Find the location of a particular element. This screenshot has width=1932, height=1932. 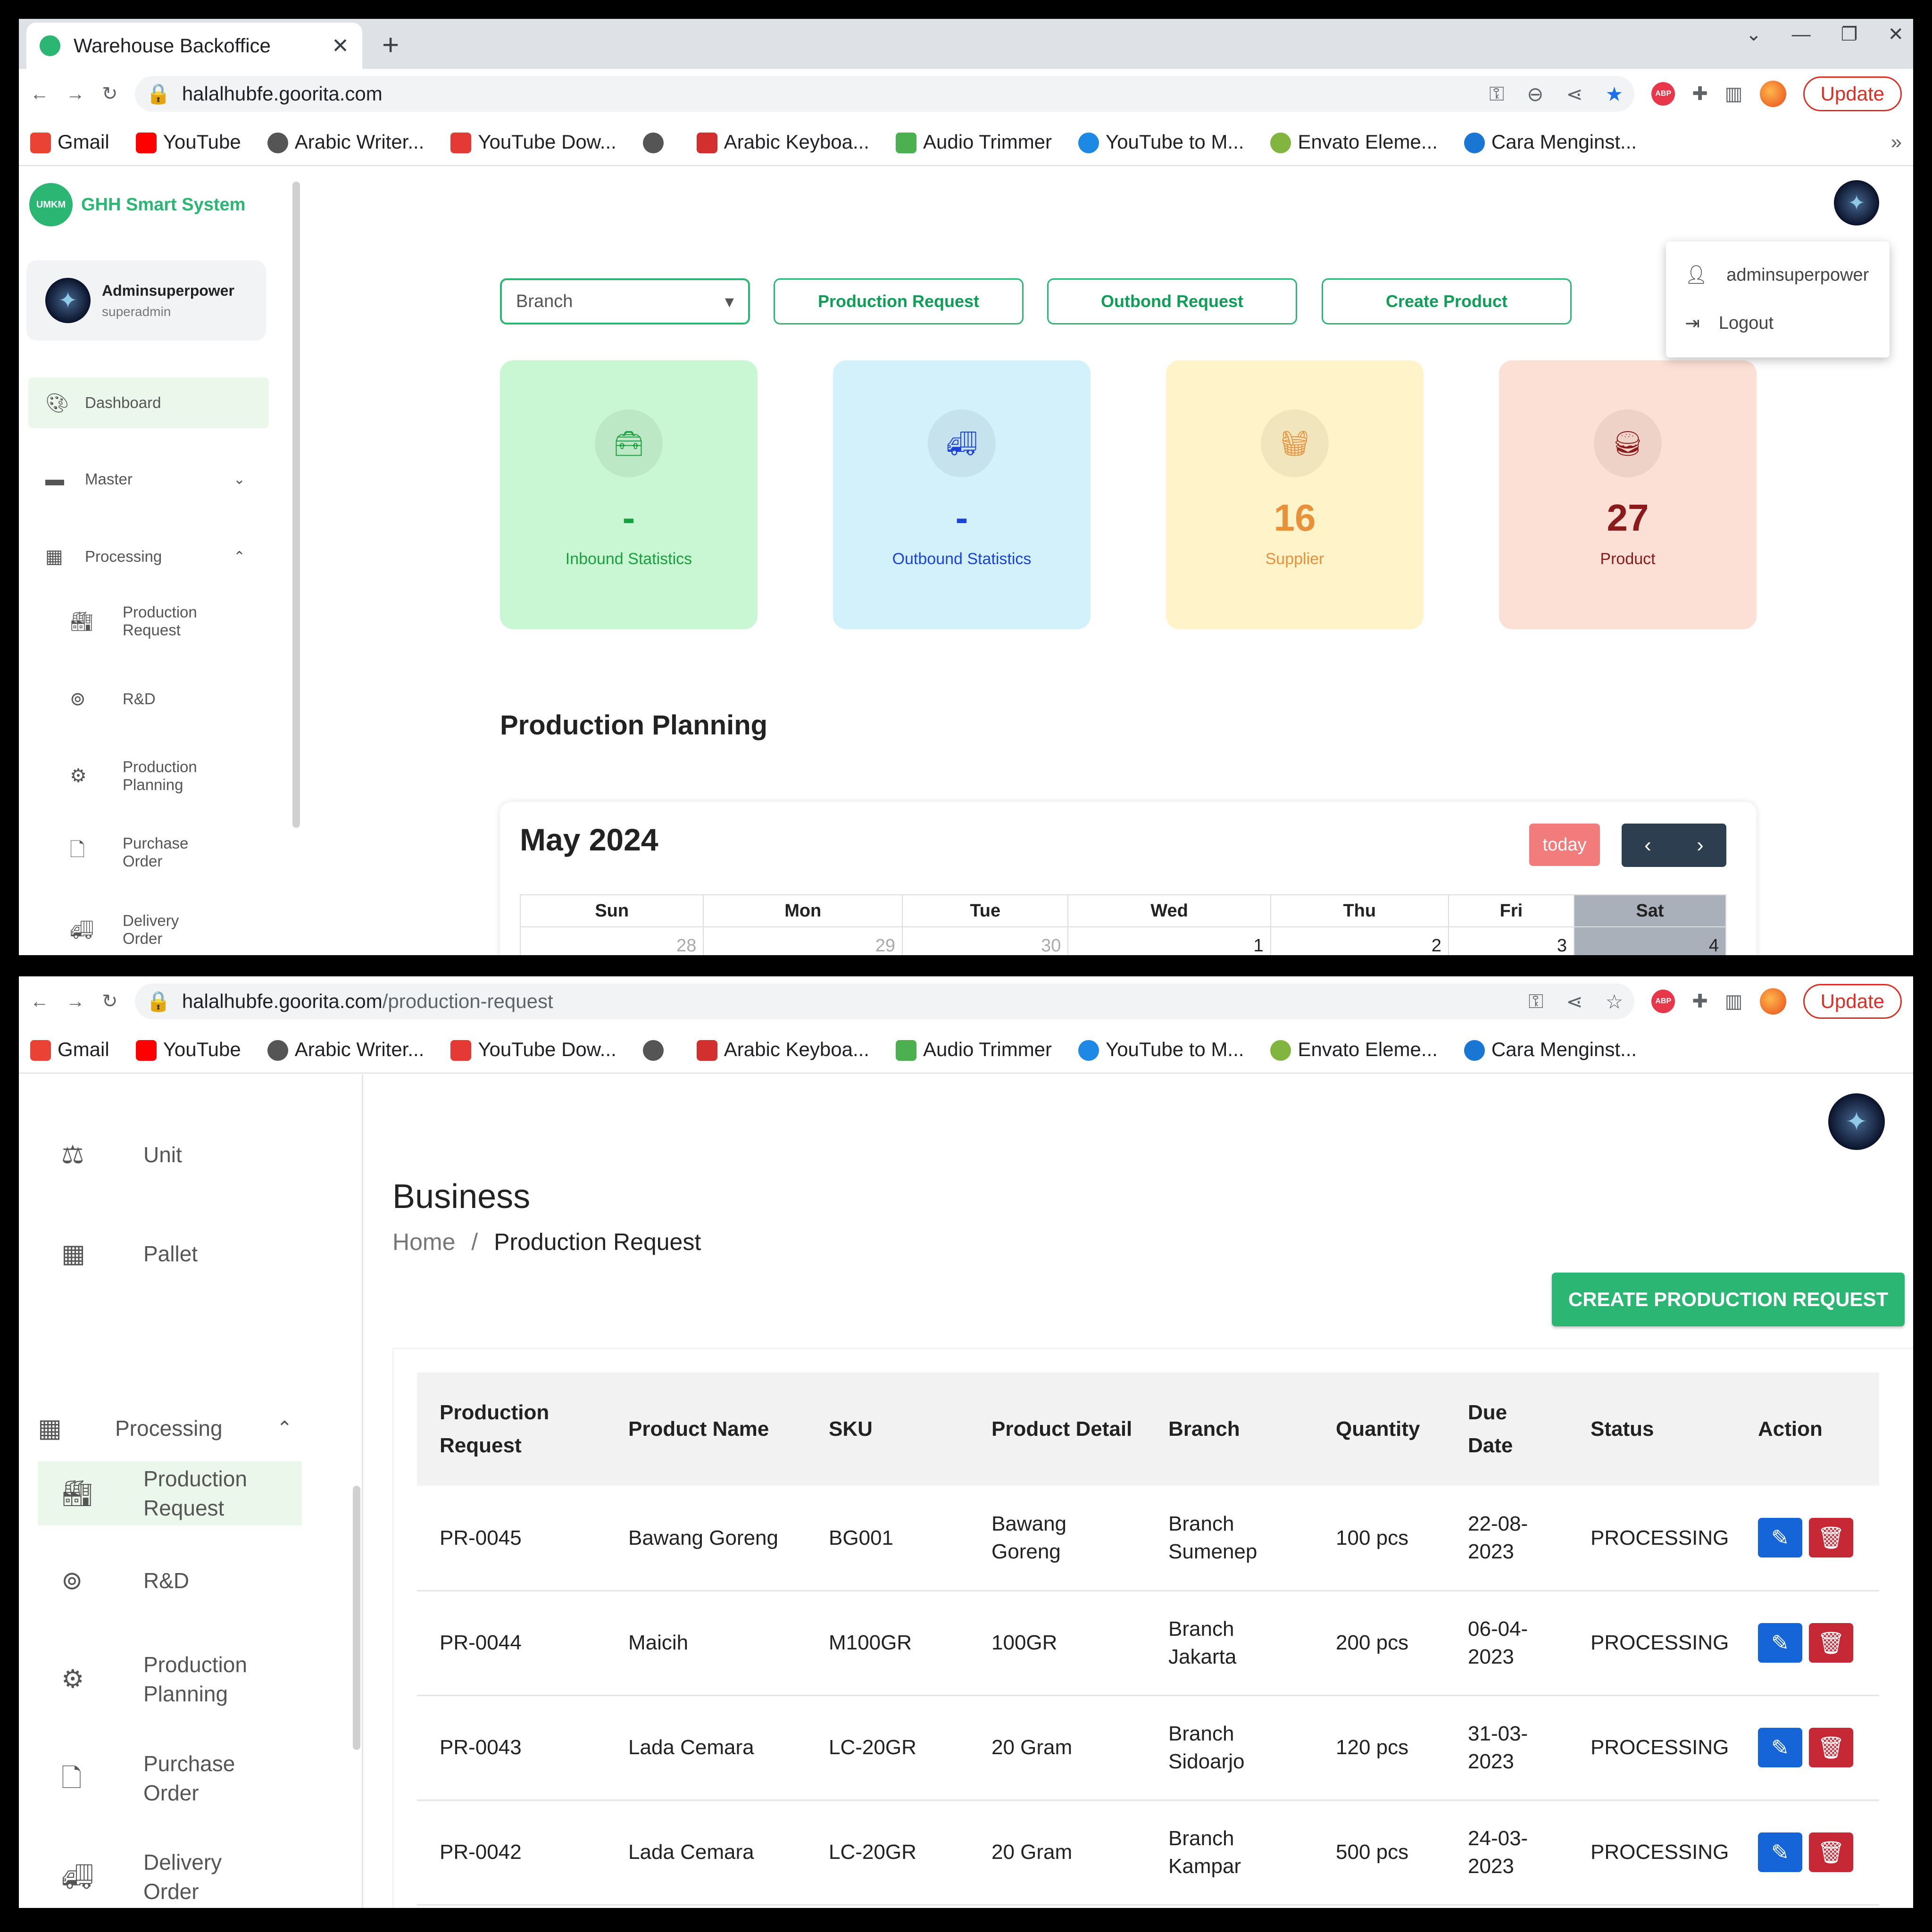

tab-search-icon: ⌄ is located at coordinates (1754, 35).